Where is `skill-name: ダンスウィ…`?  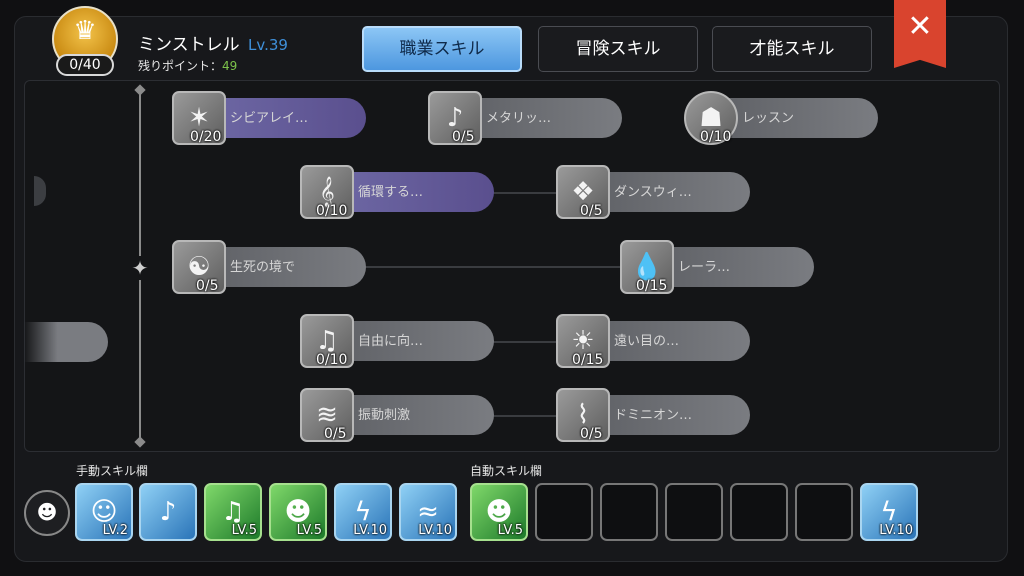 skill-name: ダンスウィ… is located at coordinates (653, 192).